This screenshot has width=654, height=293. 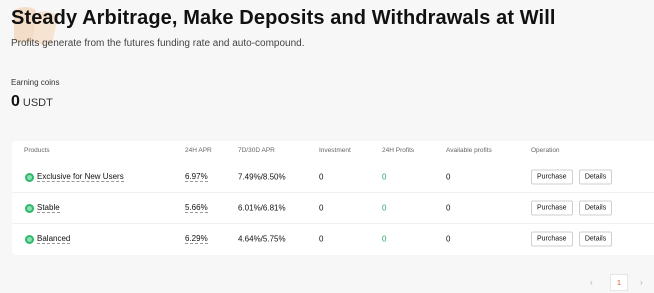 I want to click on product-cell: Balanced, so click(x=48, y=239).